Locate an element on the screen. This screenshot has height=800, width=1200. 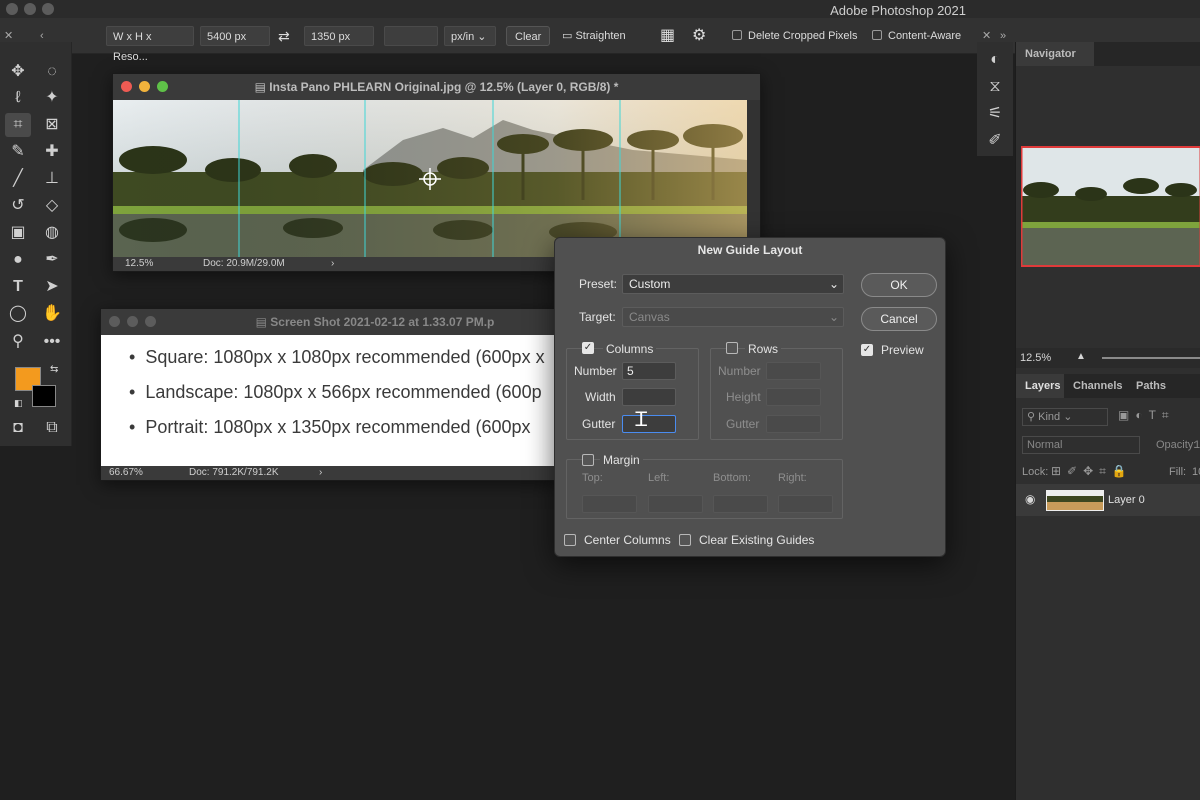
marquee-tool-icon: ◌ is located at coordinates (52, 72).